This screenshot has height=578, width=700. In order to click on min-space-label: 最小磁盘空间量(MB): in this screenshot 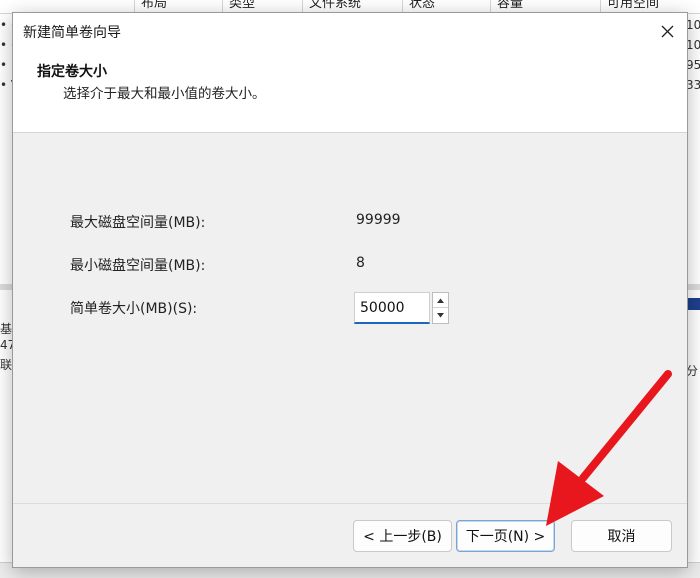, I will do `click(138, 266)`.